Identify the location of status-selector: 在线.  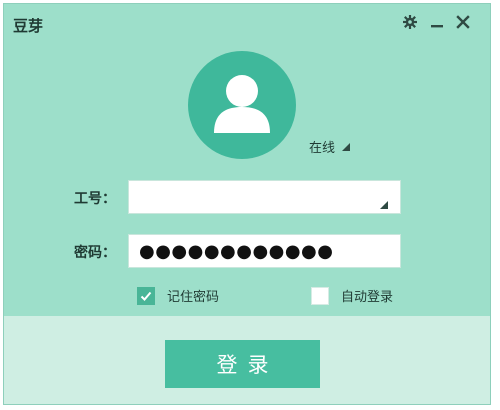
(330, 146).